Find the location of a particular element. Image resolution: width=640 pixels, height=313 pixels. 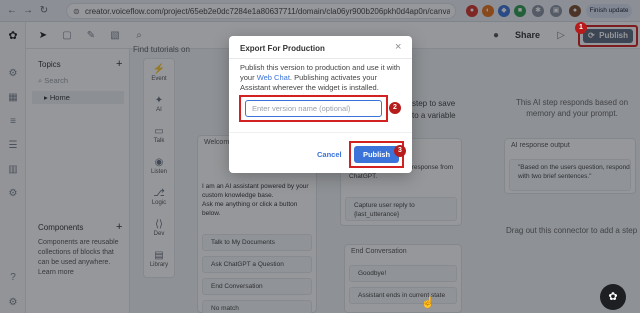

publish-button: Publish is located at coordinates (376, 154).